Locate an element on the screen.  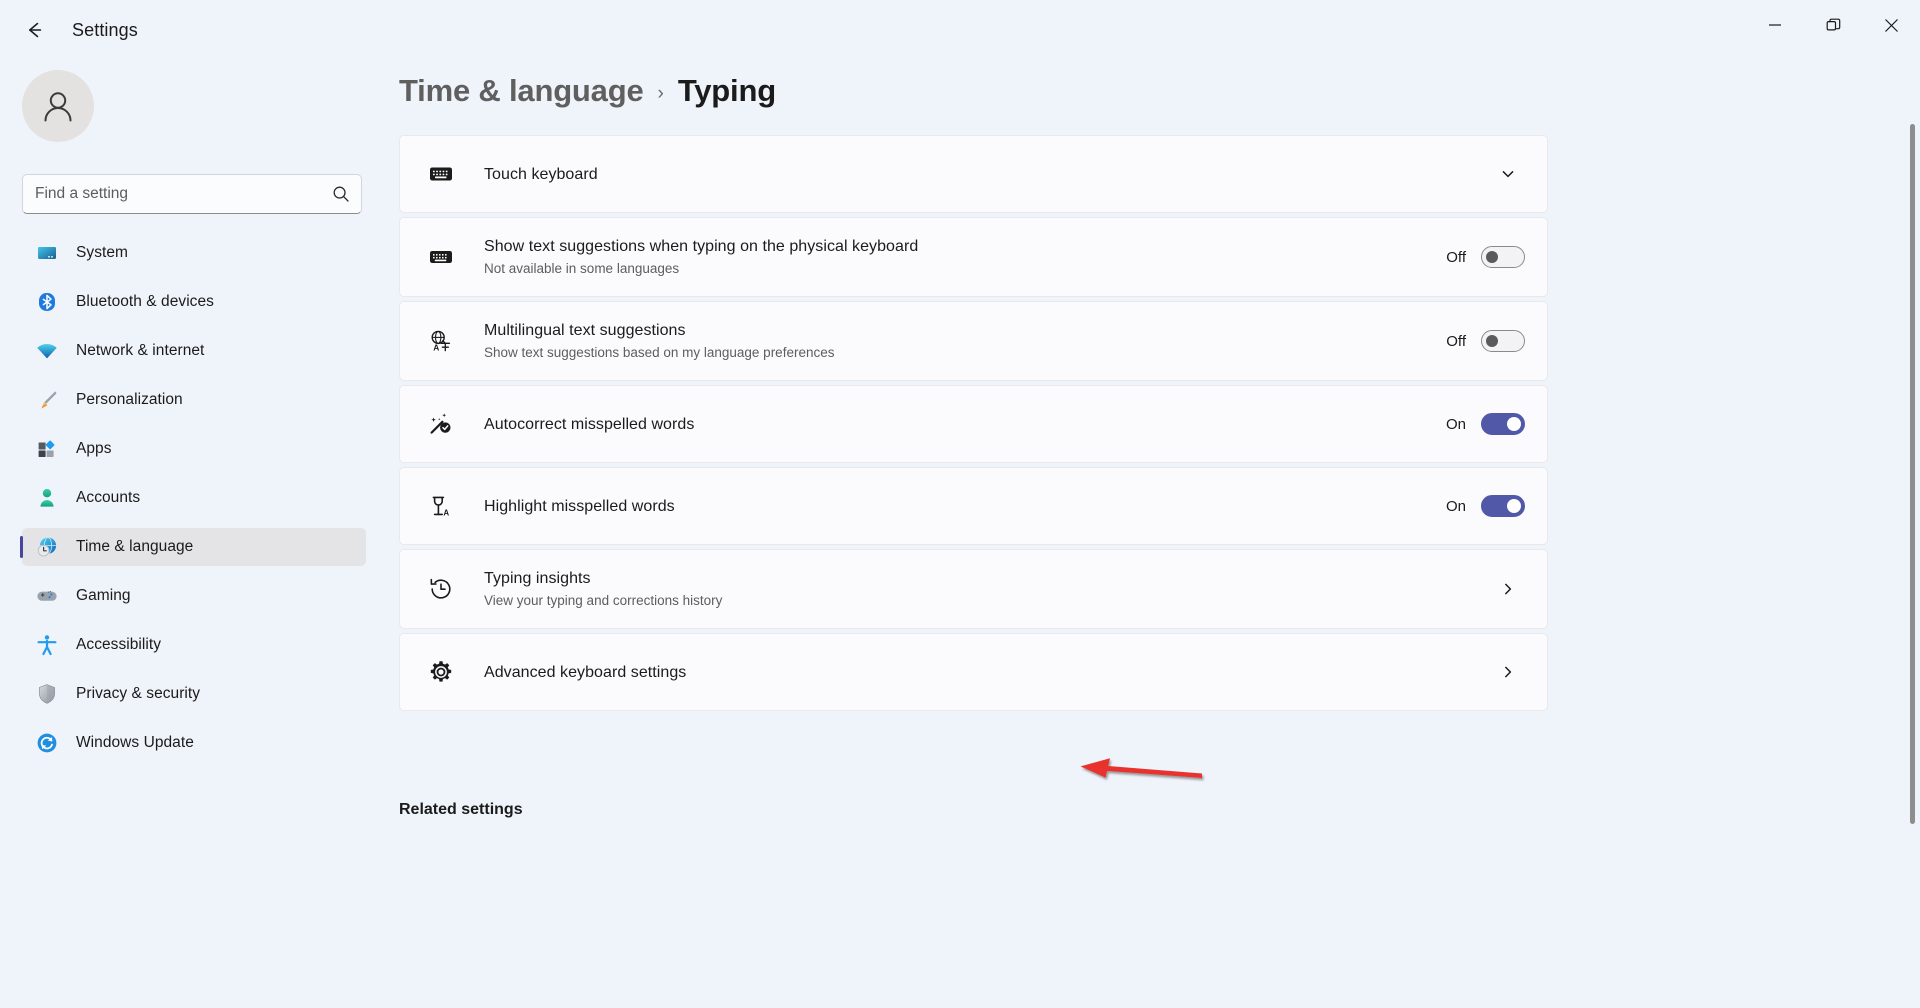
back-button is located at coordinates (34, 30).